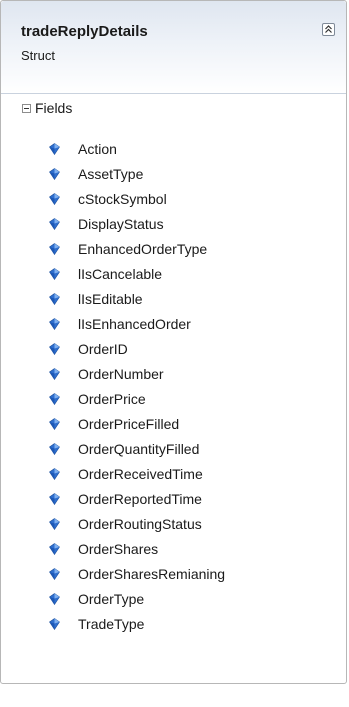 Image resolution: width=349 pixels, height=707 pixels. Describe the element at coordinates (111, 598) in the screenshot. I see `field-label: OrderType` at that location.